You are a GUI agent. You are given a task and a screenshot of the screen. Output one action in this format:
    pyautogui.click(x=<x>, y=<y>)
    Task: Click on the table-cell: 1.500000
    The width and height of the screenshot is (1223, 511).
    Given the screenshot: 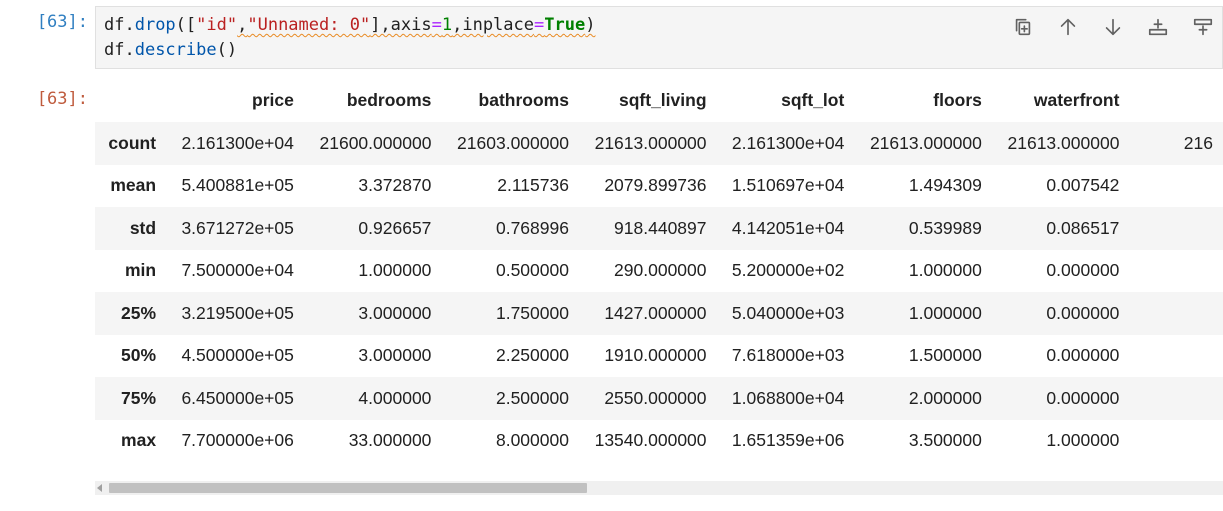 What is the action you would take?
    pyautogui.click(x=945, y=355)
    